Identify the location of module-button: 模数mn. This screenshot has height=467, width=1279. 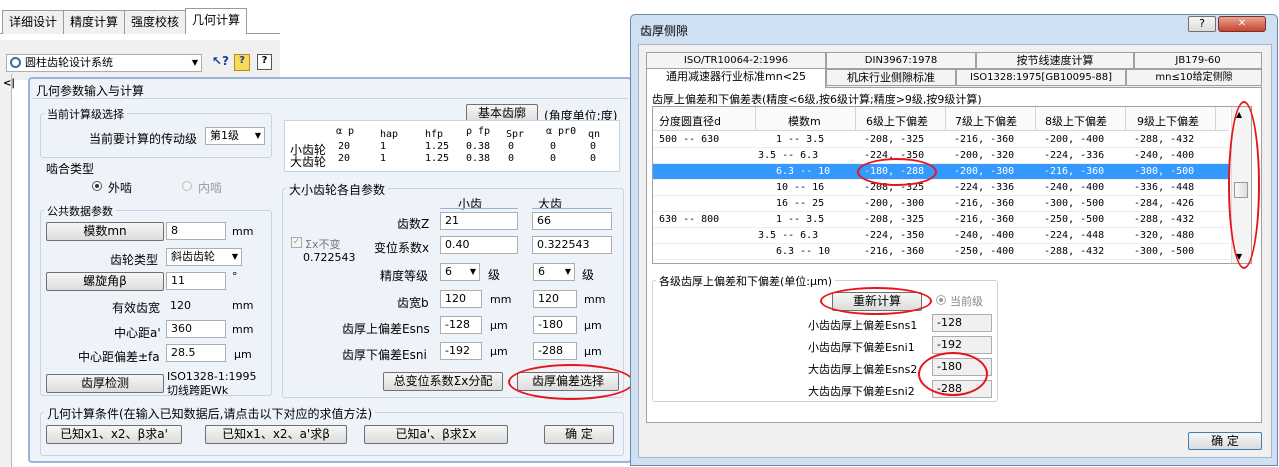
(105, 231).